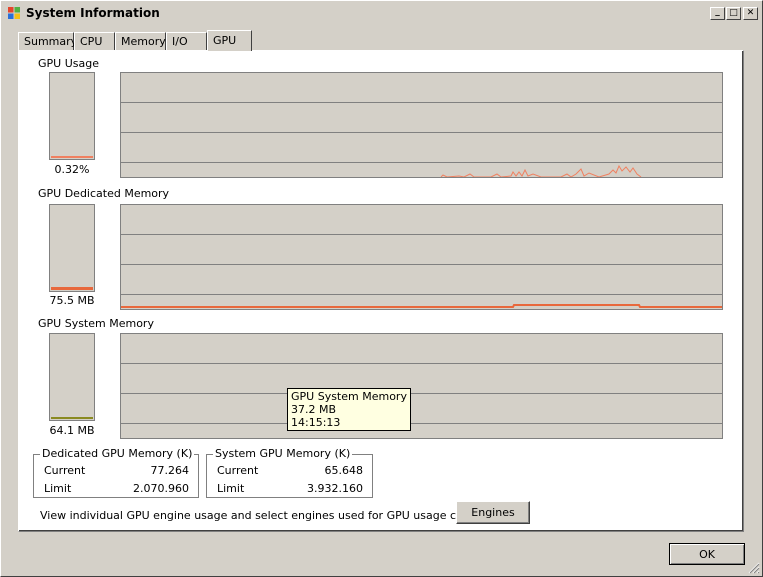 Image resolution: width=763 pixels, height=577 pixels. I want to click on close-icon: ✕, so click(750, 13).